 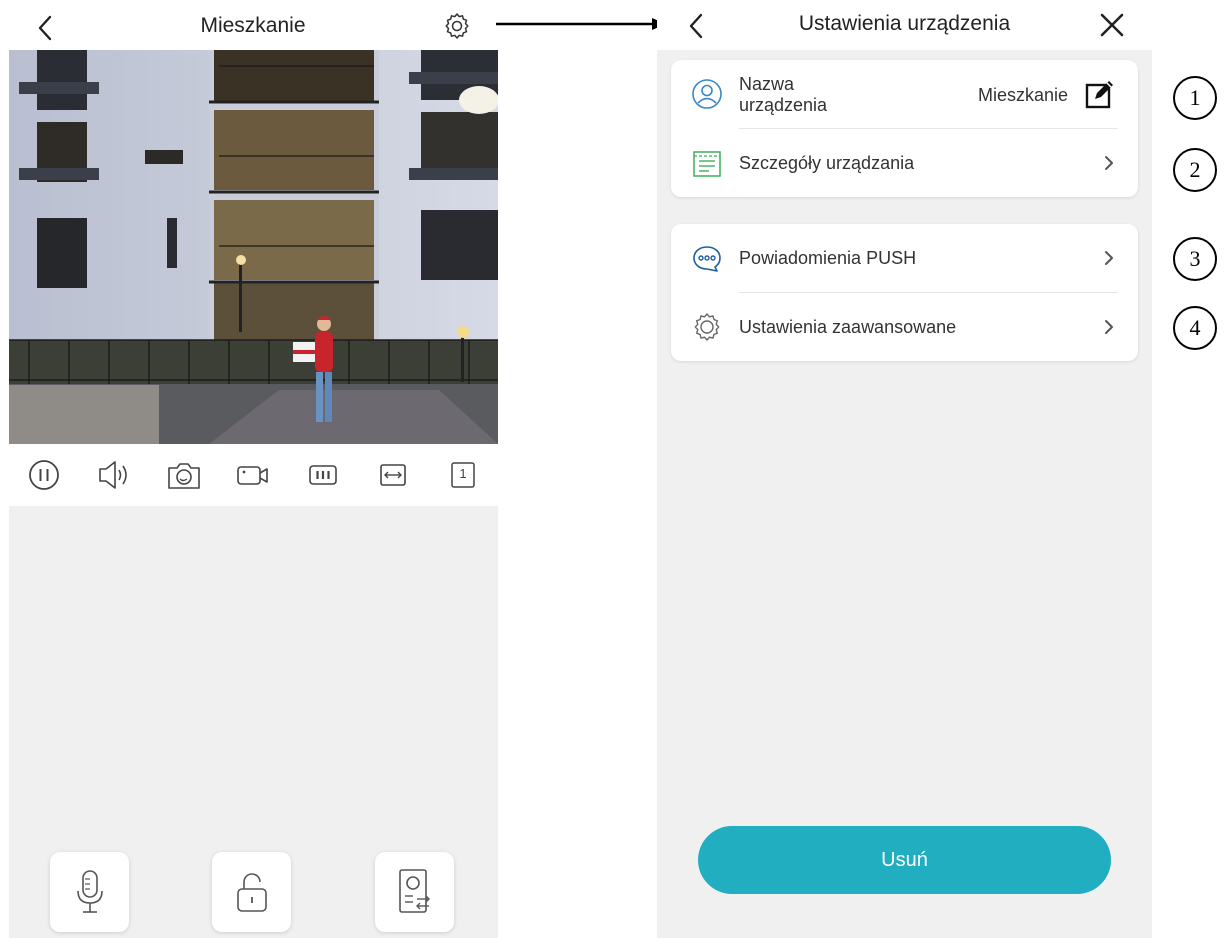 I want to click on camera-icon, so click(x=183, y=476).